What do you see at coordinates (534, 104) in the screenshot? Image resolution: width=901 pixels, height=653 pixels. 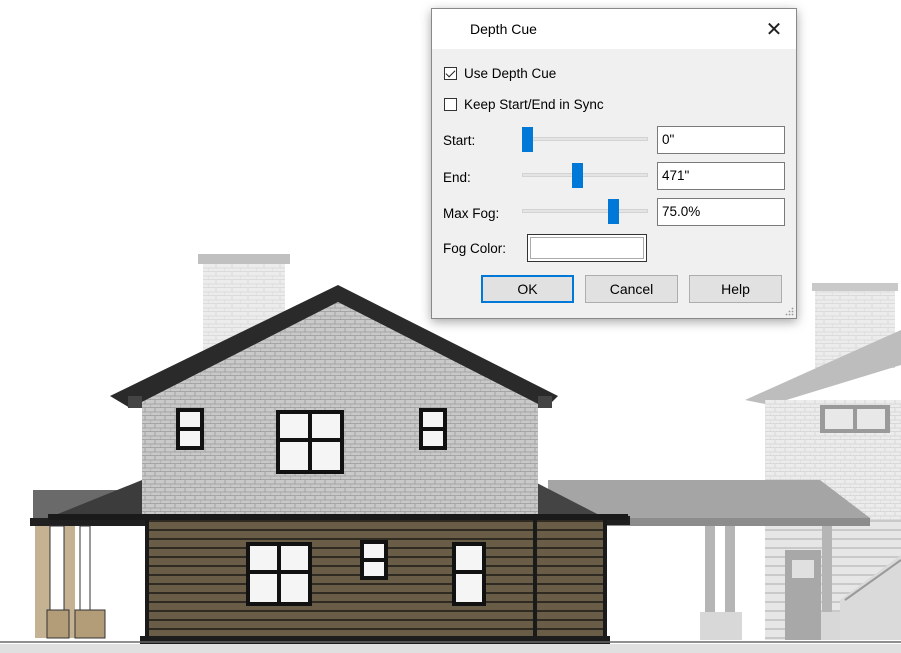 I see `keep-sync-label: Keep Start/End in Sync` at bounding box center [534, 104].